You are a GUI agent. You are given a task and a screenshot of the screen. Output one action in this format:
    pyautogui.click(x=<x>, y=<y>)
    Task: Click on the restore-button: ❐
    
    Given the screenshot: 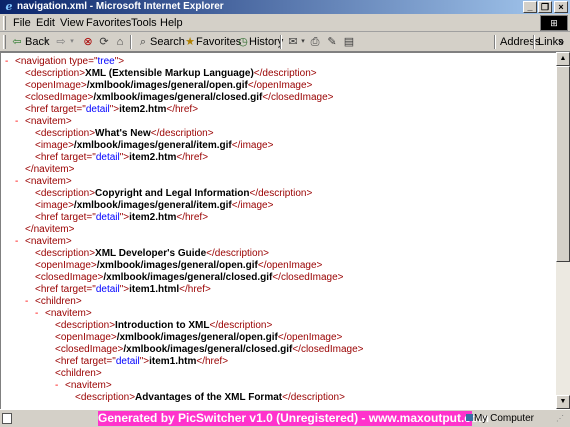 What is the action you would take?
    pyautogui.click(x=545, y=7)
    